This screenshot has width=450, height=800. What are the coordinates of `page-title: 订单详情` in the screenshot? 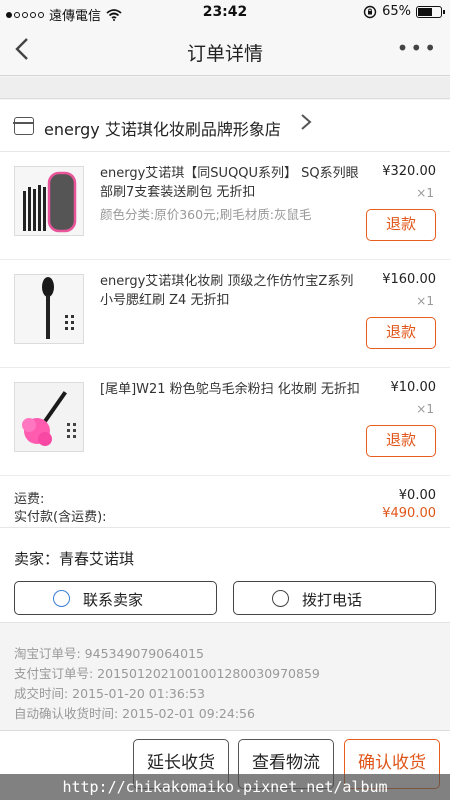 It's located at (224, 54).